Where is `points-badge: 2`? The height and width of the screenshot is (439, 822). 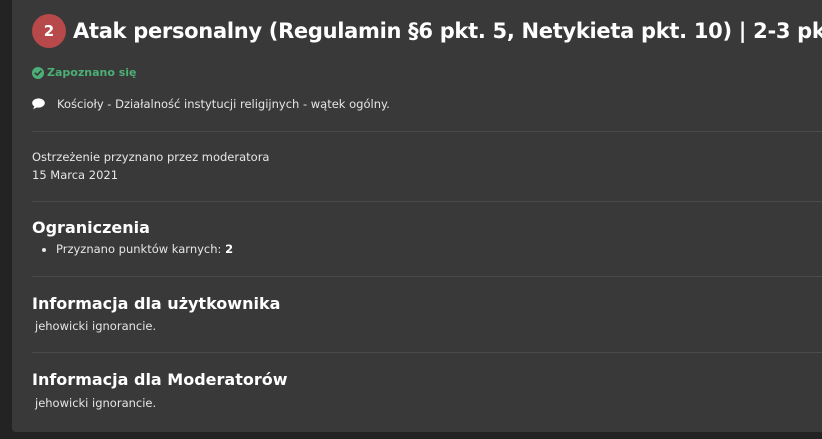
points-badge: 2 is located at coordinates (49, 31).